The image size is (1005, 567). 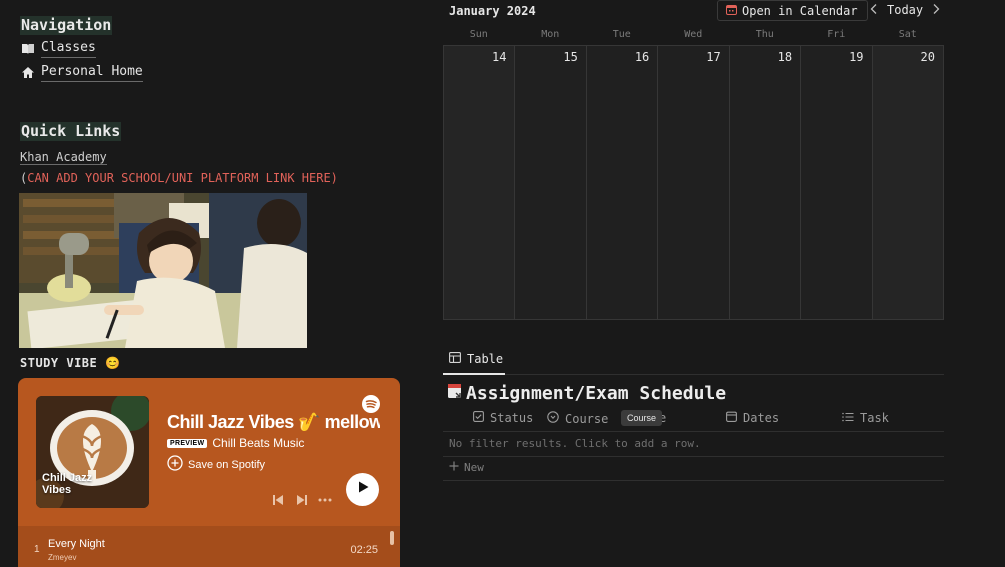 I want to click on preview-badge: PREVIEW, so click(x=187, y=443).